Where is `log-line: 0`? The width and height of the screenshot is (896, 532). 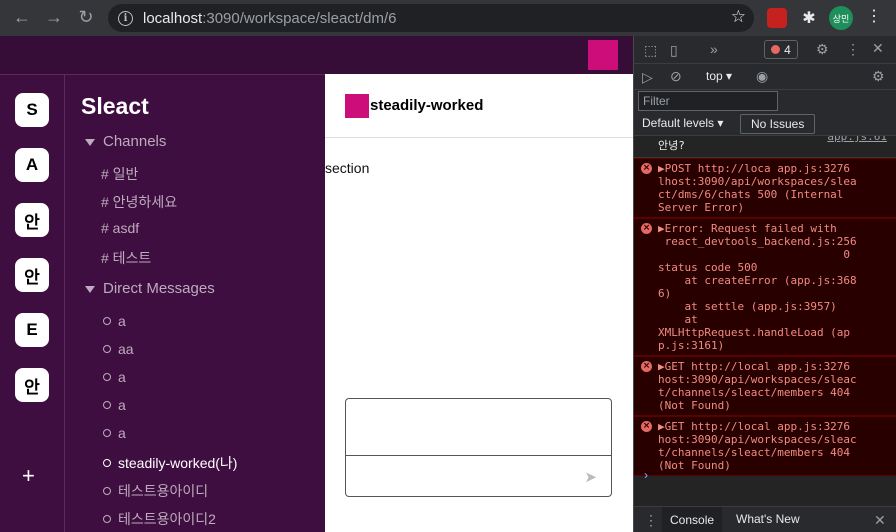 log-line: 0 is located at coordinates (754, 254).